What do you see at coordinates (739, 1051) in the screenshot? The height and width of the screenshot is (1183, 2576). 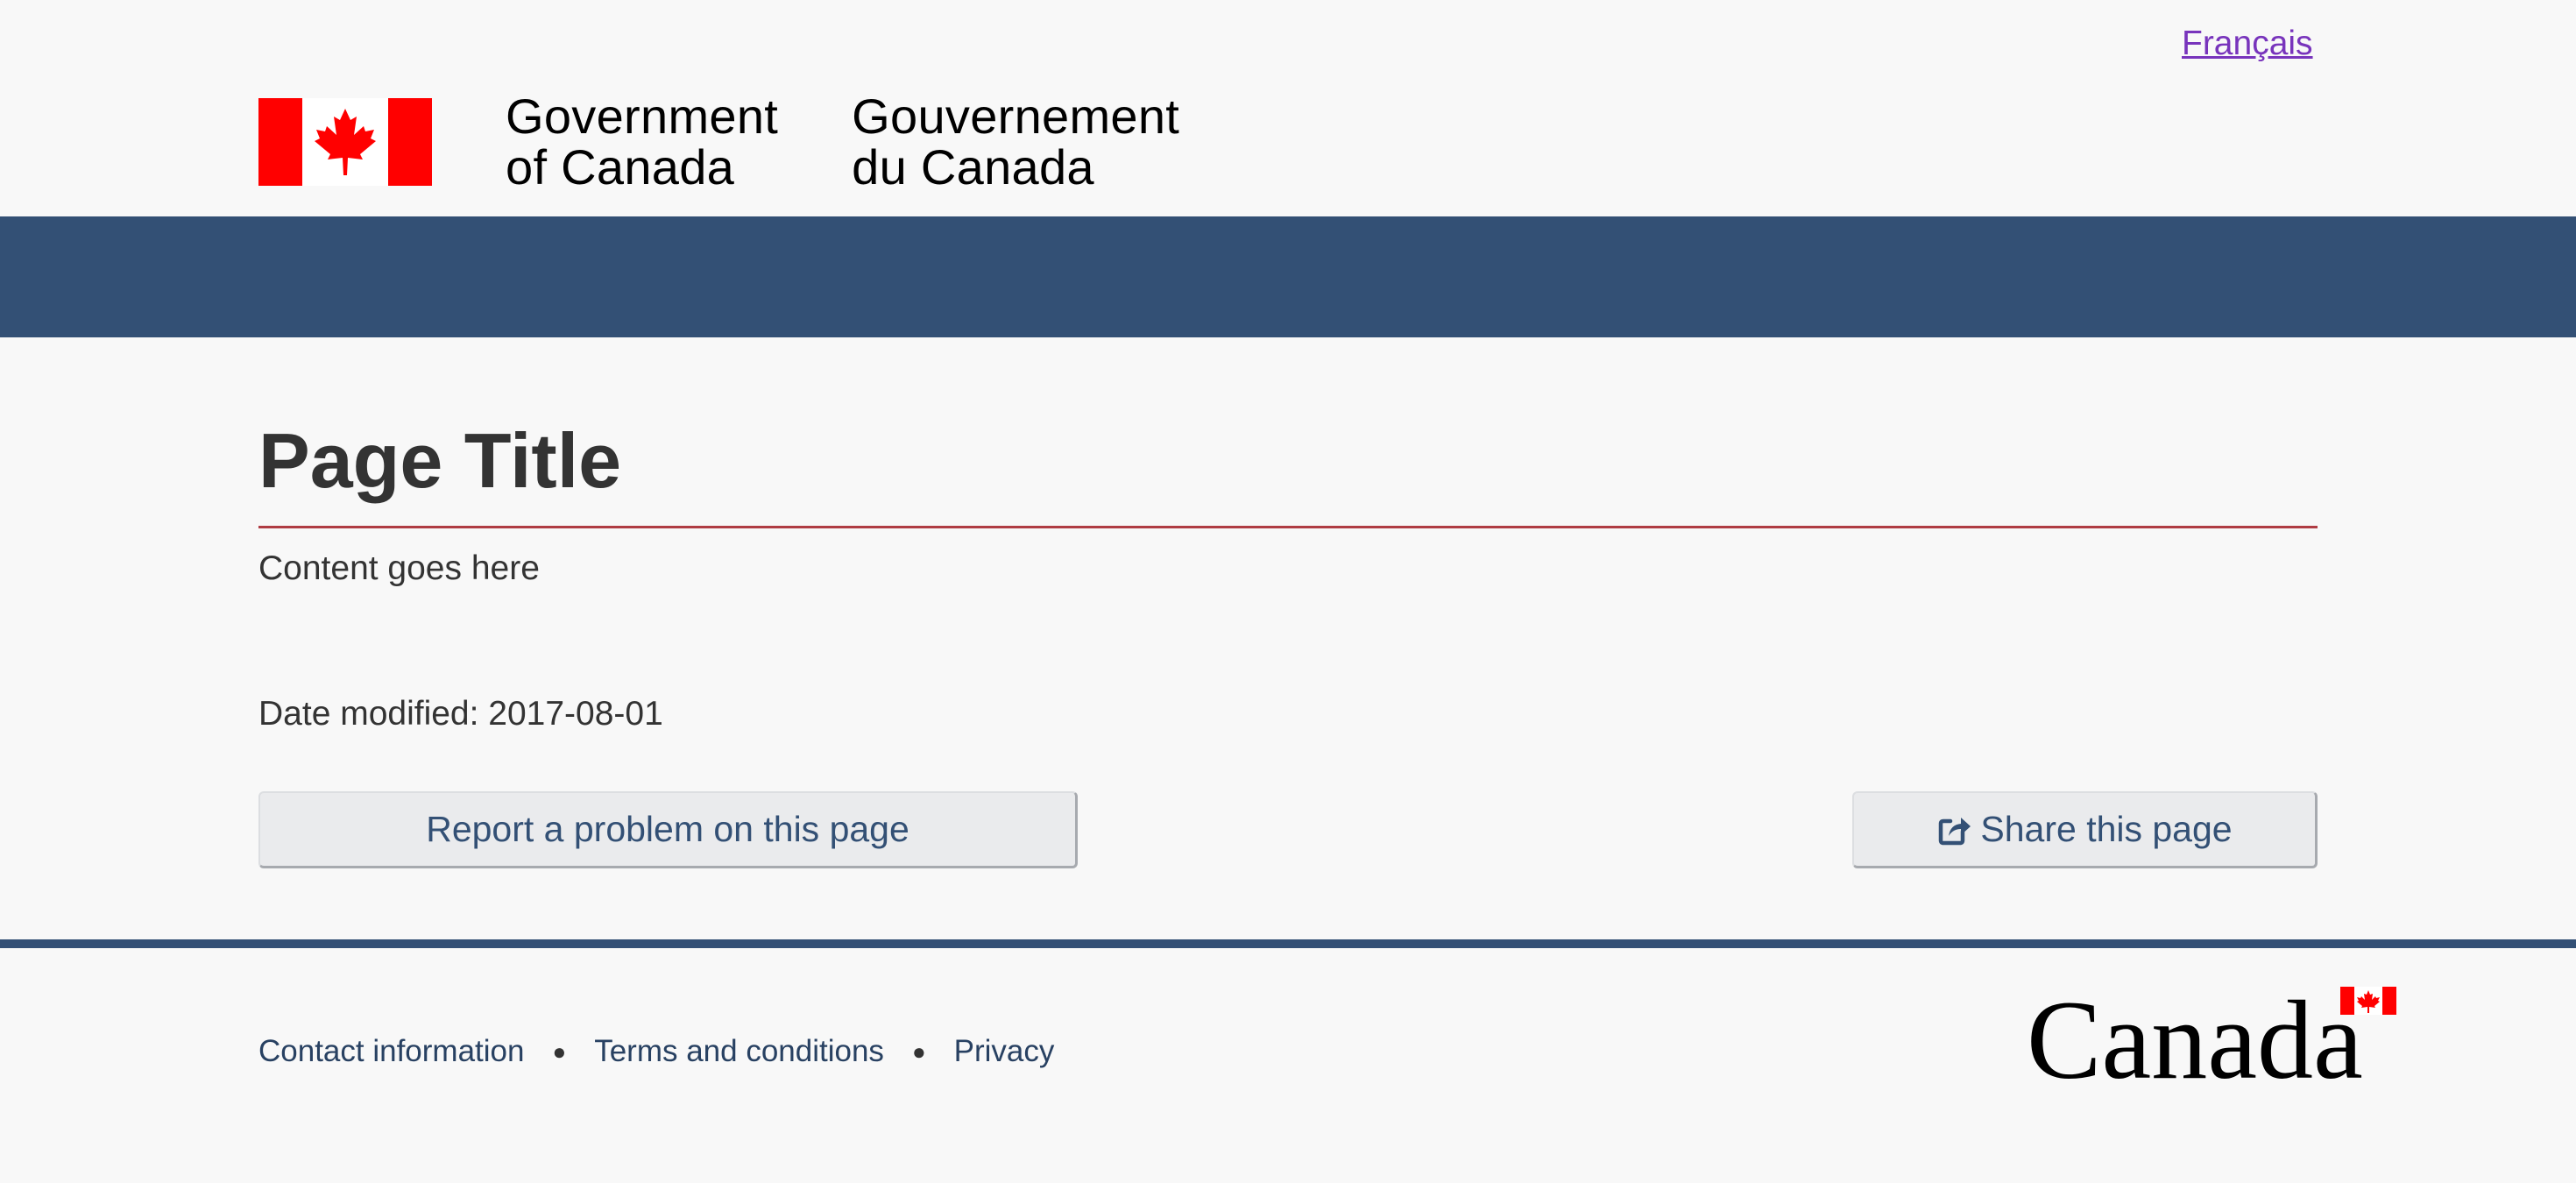 I see `footer-link-terms: Terms and conditions` at bounding box center [739, 1051].